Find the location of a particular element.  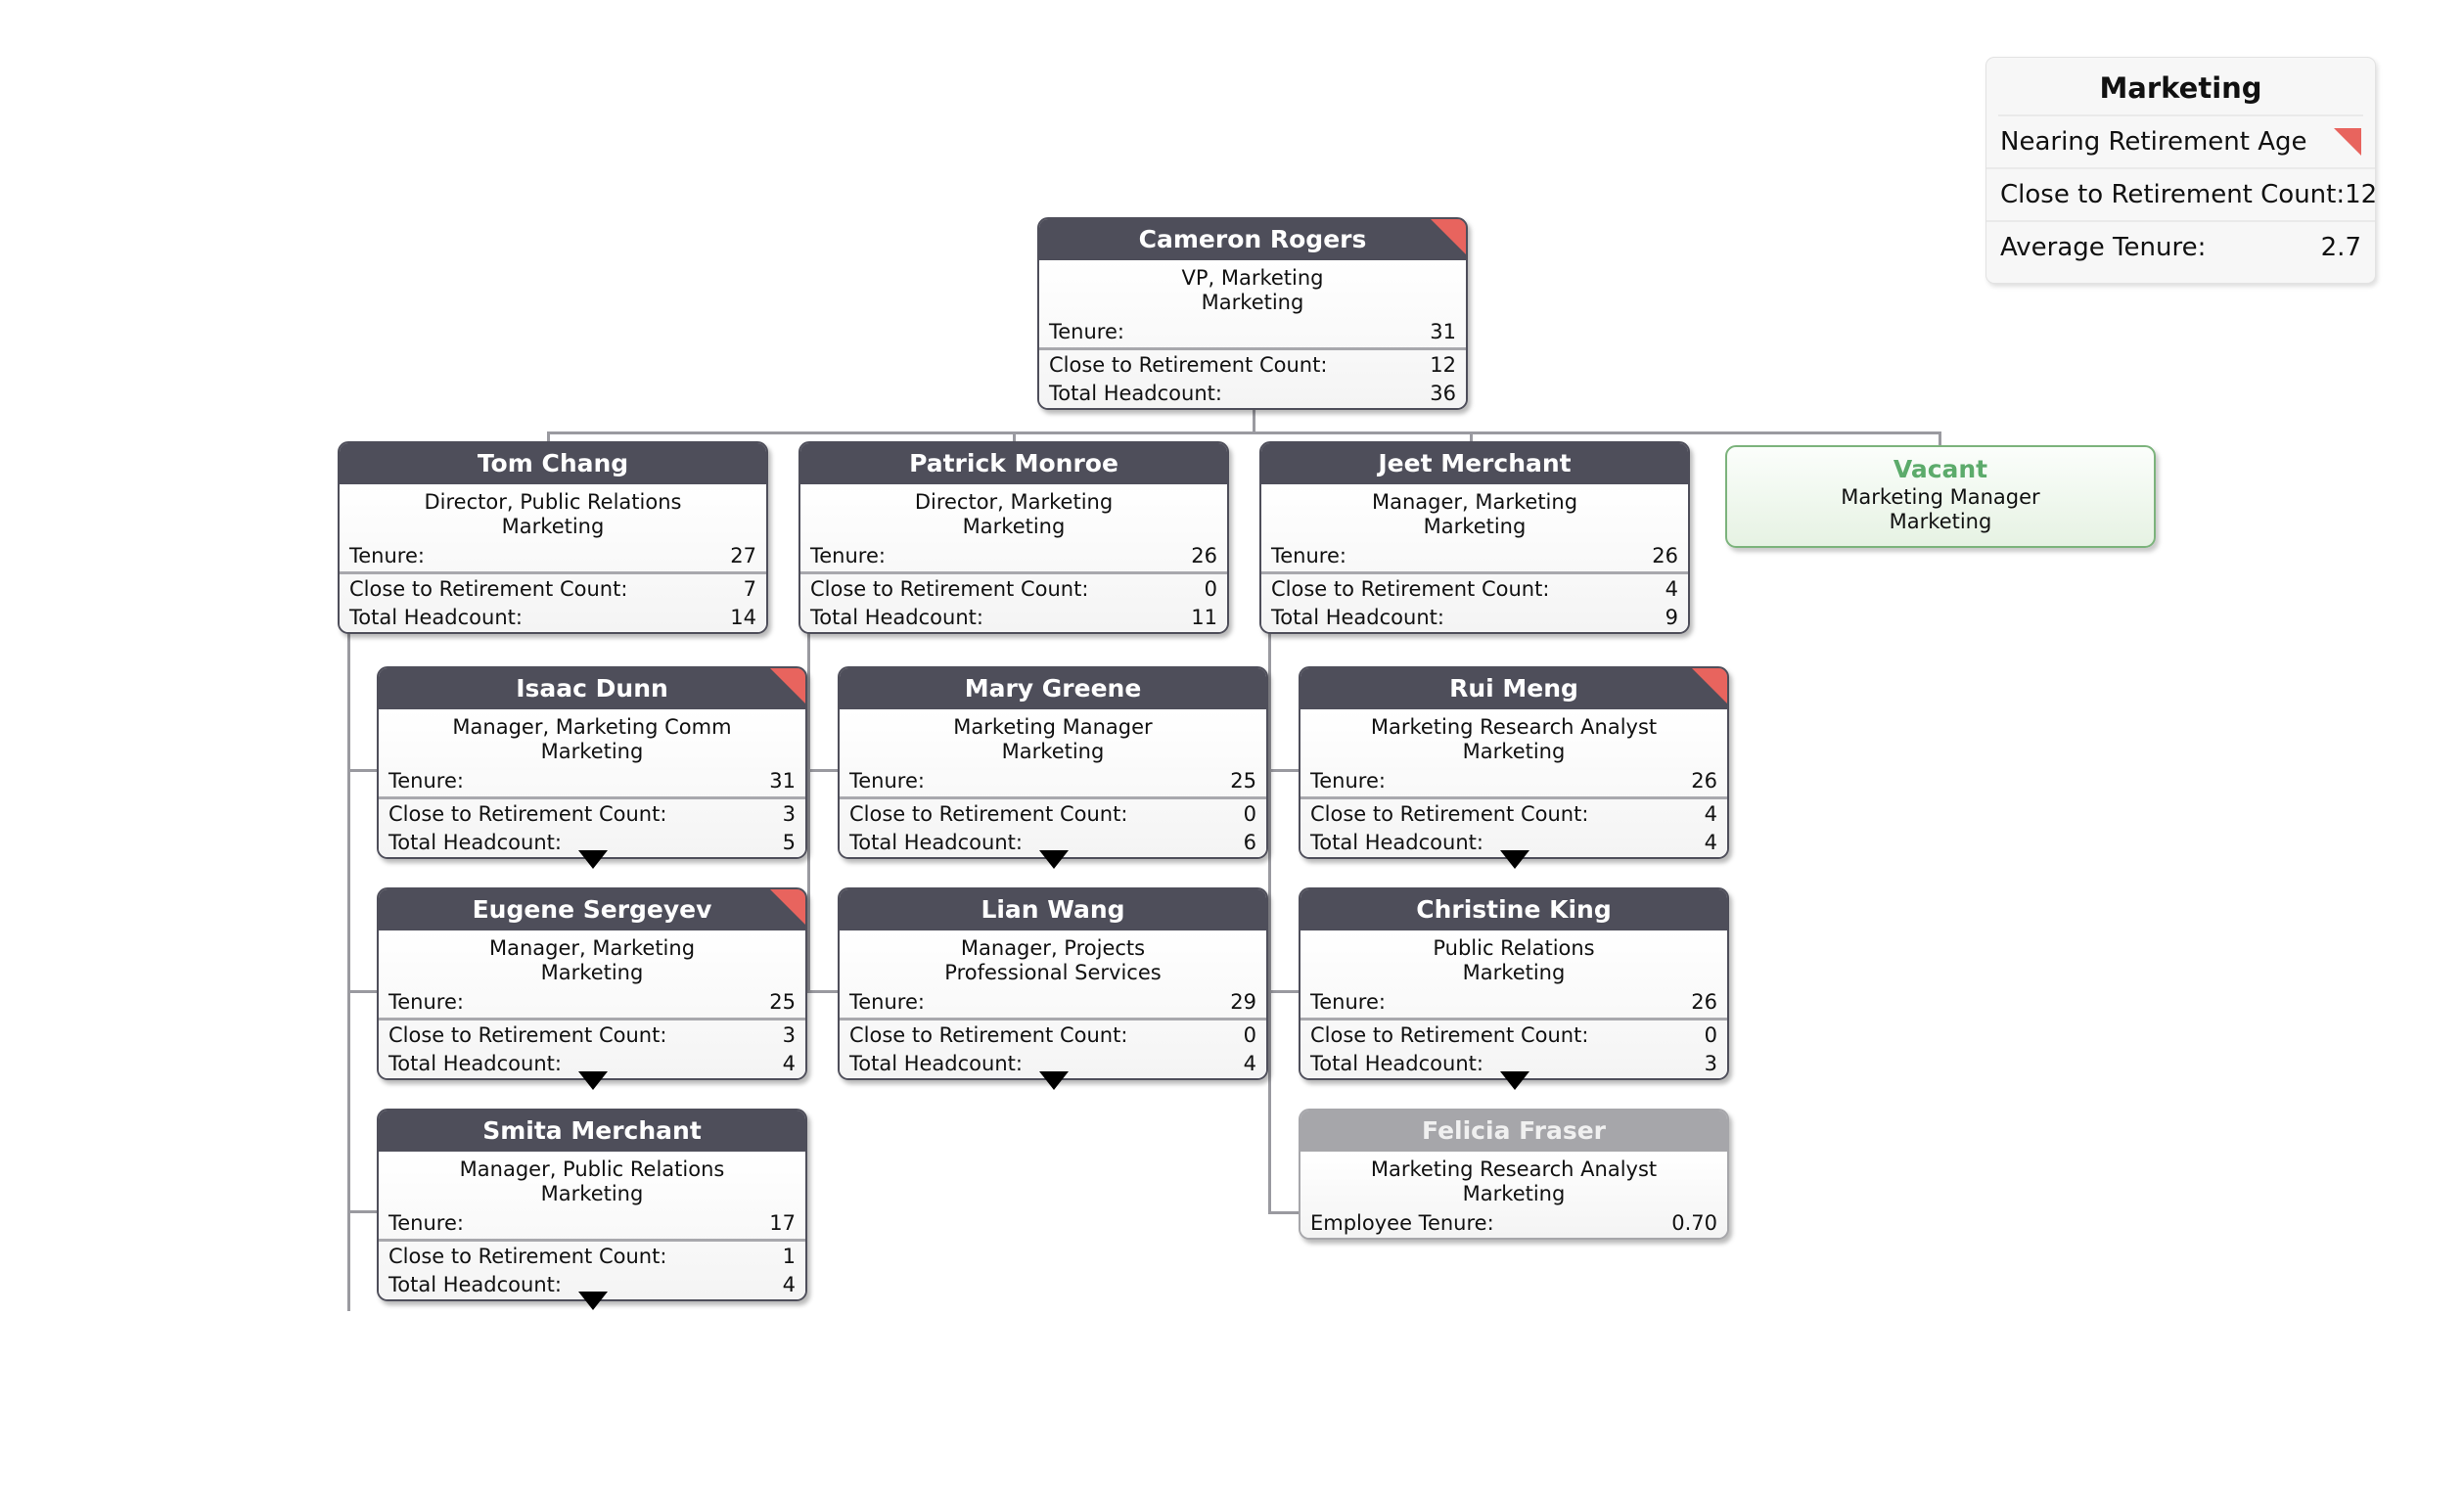

stat-value: 36 is located at coordinates (1443, 393).